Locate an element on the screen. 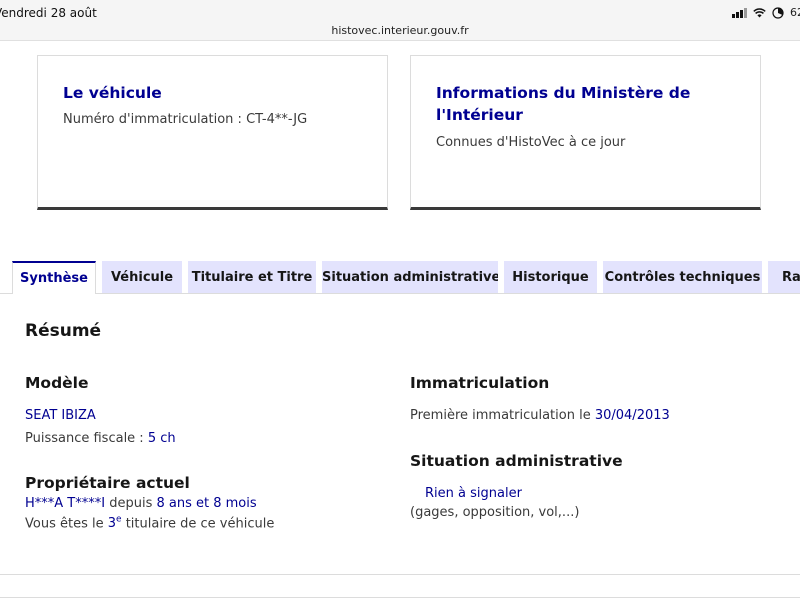 The height and width of the screenshot is (600, 800). owner-line: H***A T****I depuis 8 ans et 8 mois is located at coordinates (141, 503).